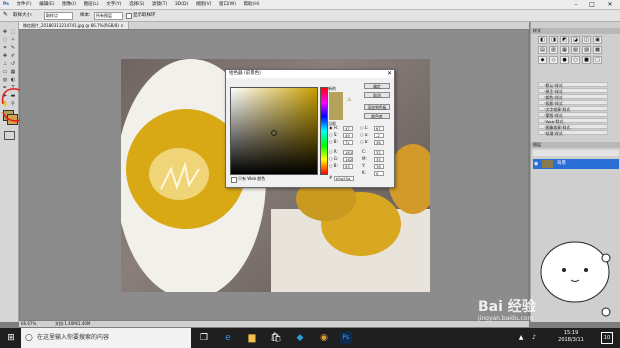 The image size is (620, 348). What do you see at coordinates (575, 31) in the screenshot?
I see `styles-panel-header: 样式` at bounding box center [575, 31].